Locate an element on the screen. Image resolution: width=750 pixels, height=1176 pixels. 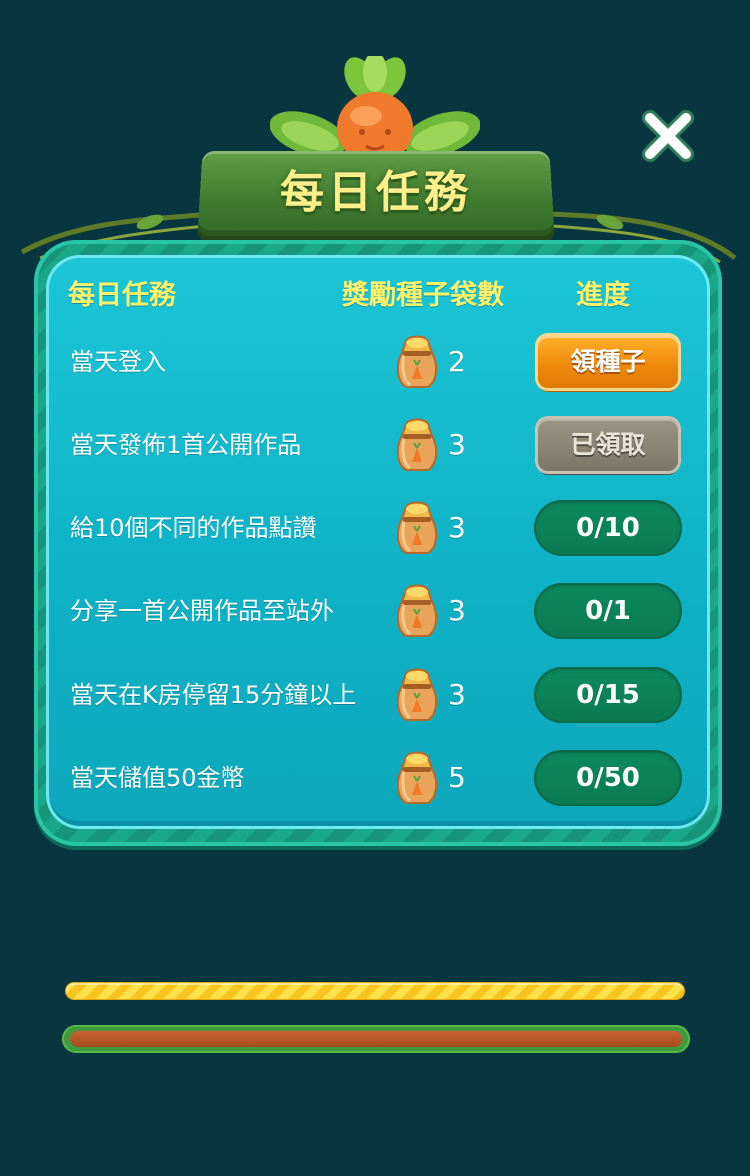
task-label: 當天登入 is located at coordinates (118, 362).